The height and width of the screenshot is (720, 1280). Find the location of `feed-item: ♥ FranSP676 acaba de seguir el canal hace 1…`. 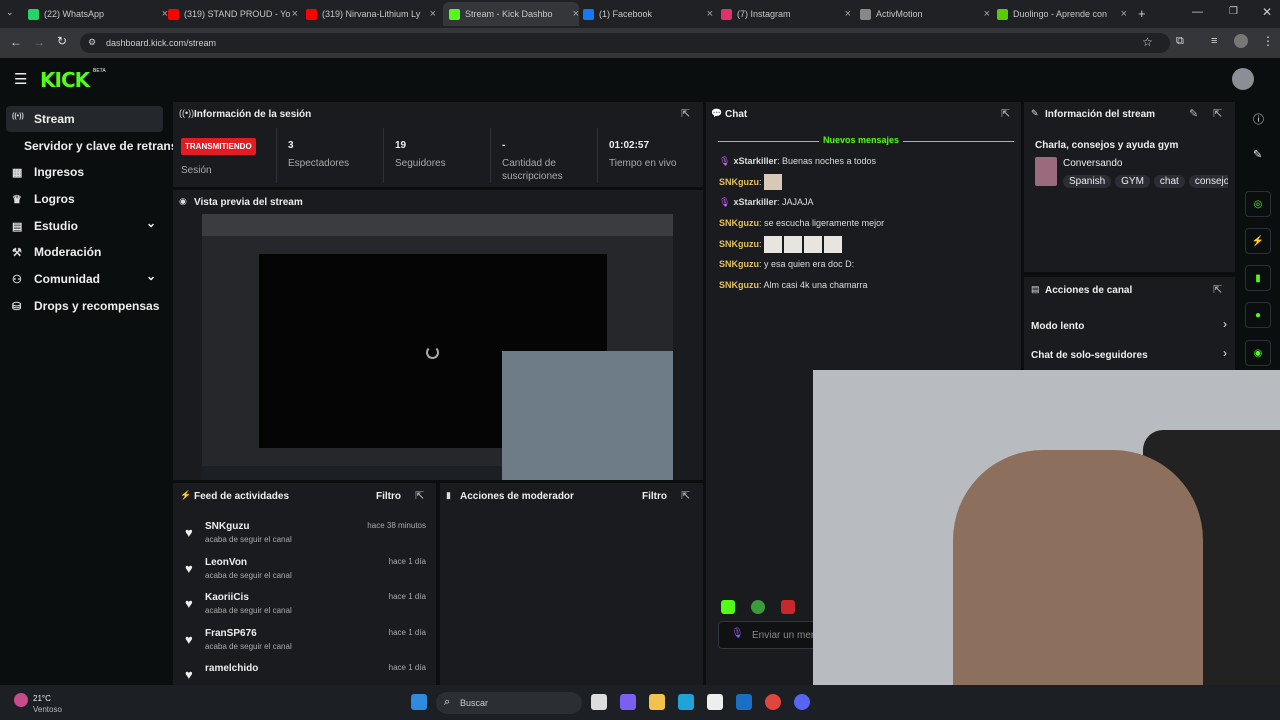

feed-item: ♥ FranSP676 acaba de seguir el canal hace 1… is located at coordinates (305, 645).